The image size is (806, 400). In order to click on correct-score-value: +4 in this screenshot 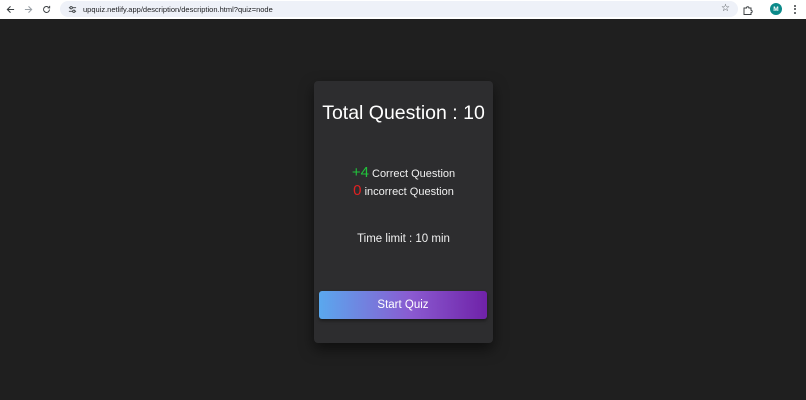, I will do `click(360, 172)`.